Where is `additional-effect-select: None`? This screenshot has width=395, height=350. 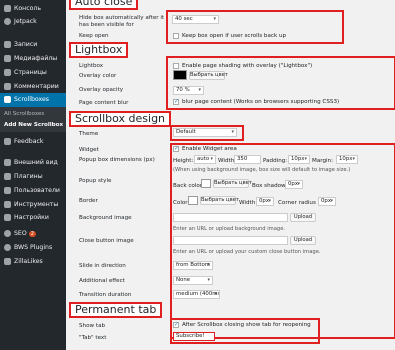
additional-effect-select: None is located at coordinates (193, 280).